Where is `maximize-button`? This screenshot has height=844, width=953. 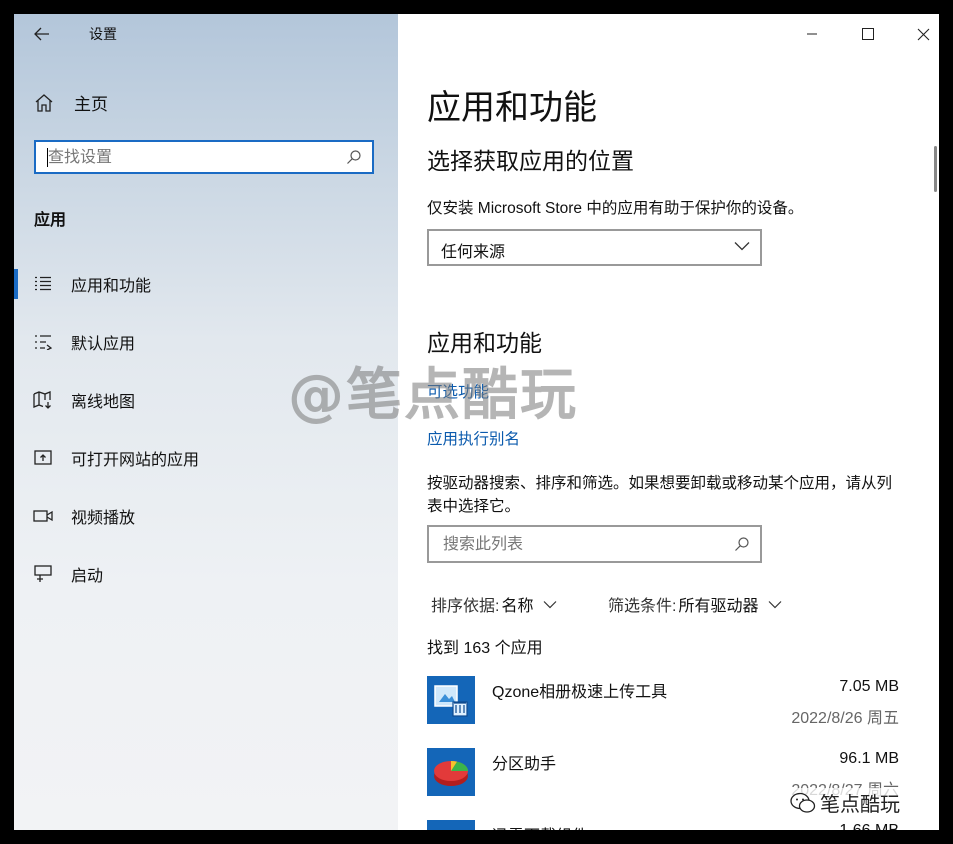
maximize-button is located at coordinates (868, 34).